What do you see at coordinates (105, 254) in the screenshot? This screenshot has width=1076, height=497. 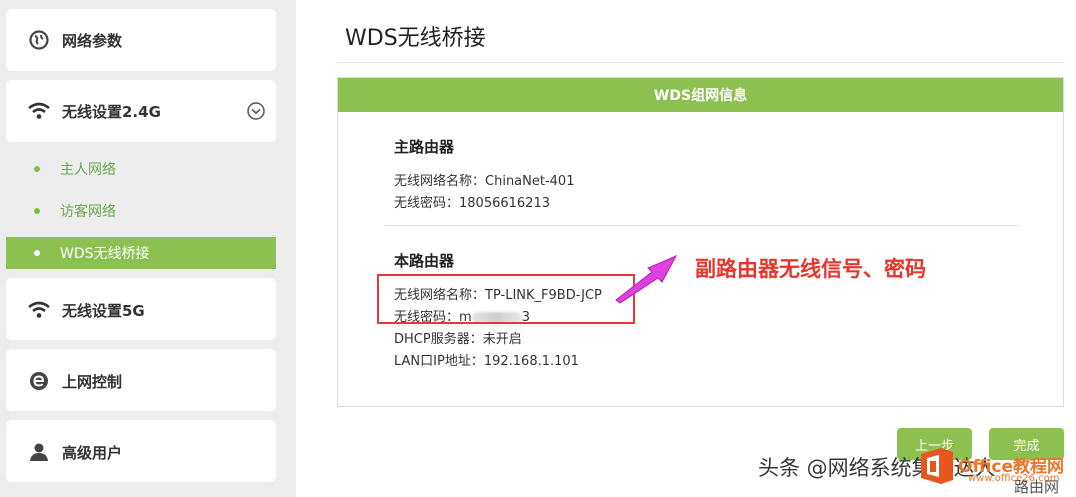 I see `sidebar-item-label: WDS无线桥接` at bounding box center [105, 254].